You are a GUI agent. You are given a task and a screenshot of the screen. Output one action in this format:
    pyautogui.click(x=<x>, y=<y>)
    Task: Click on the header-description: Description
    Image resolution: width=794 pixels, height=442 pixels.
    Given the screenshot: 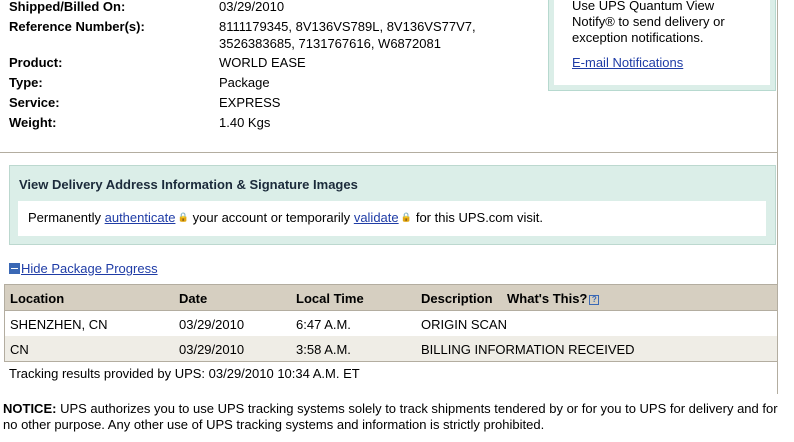 What is the action you would take?
    pyautogui.click(x=457, y=298)
    